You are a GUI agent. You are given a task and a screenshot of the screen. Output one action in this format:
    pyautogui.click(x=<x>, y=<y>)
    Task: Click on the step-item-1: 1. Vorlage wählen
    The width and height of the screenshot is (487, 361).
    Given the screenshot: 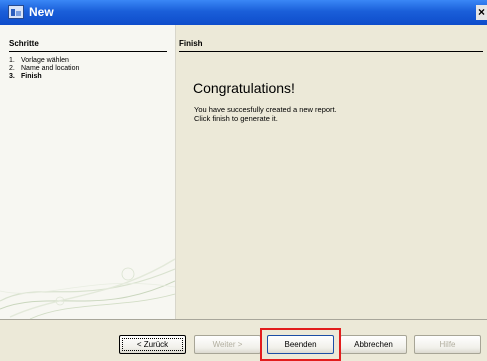 What is the action you would take?
    pyautogui.click(x=44, y=61)
    